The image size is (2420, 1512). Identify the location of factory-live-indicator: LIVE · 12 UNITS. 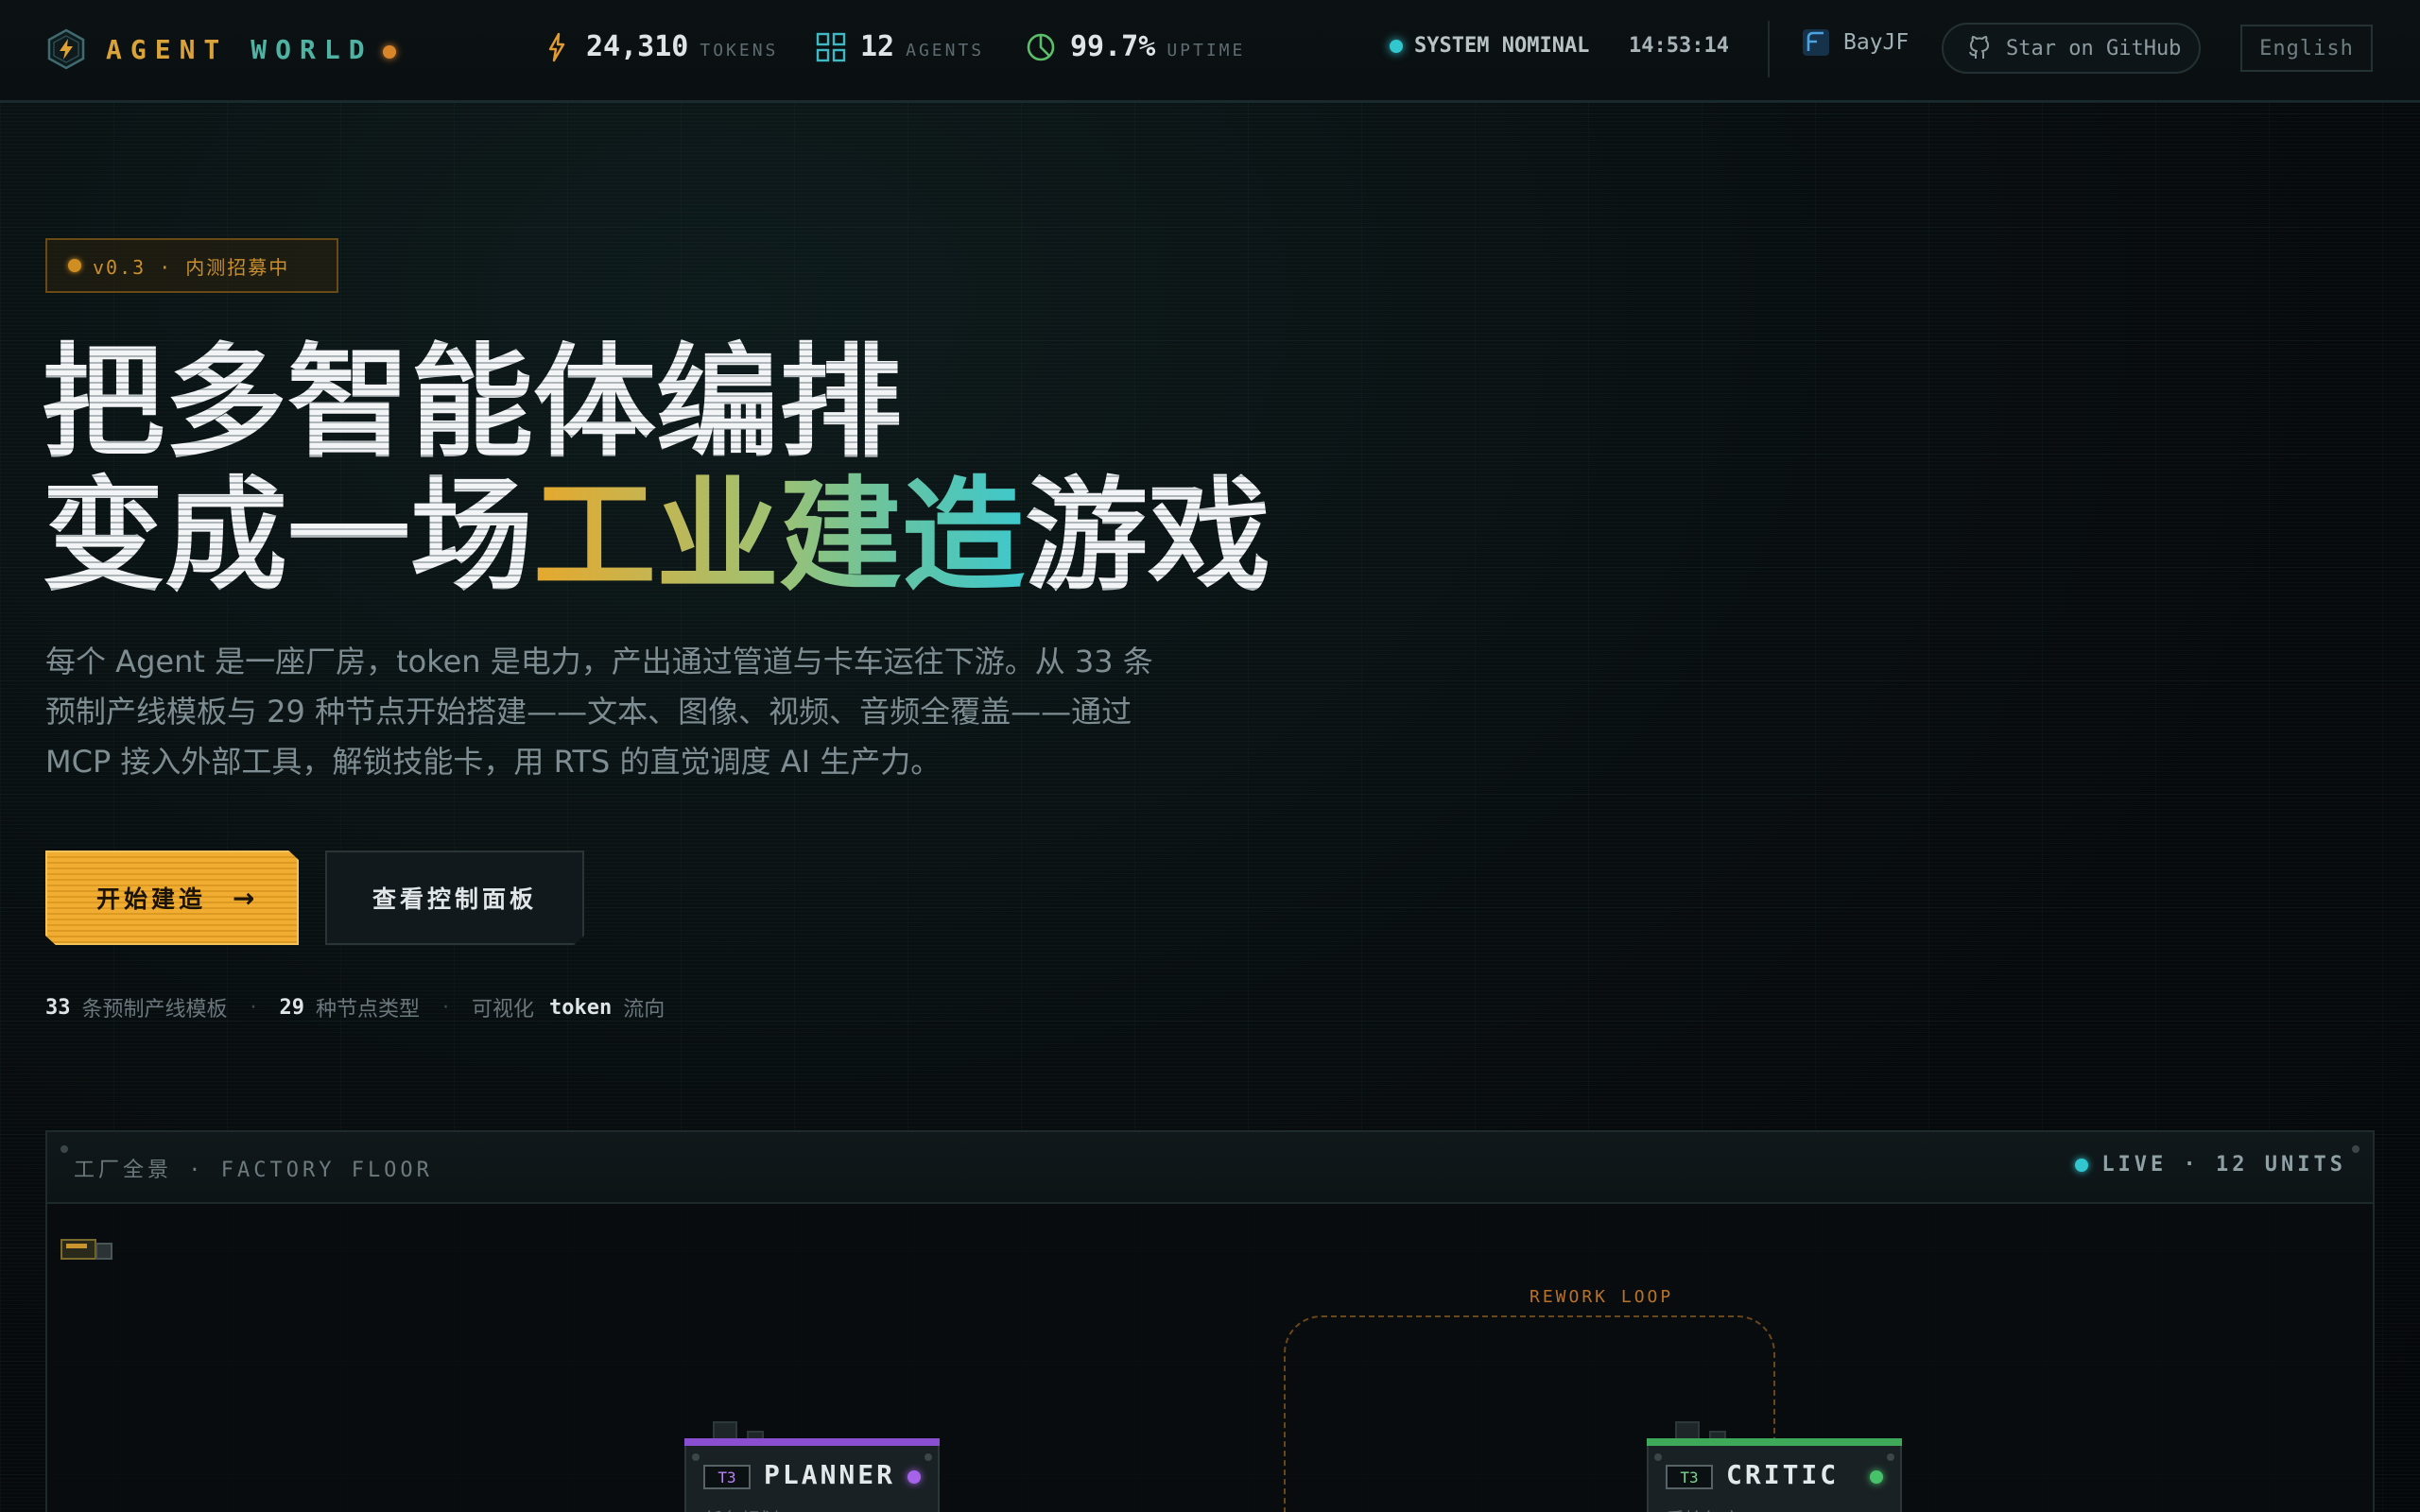
(2210, 1165).